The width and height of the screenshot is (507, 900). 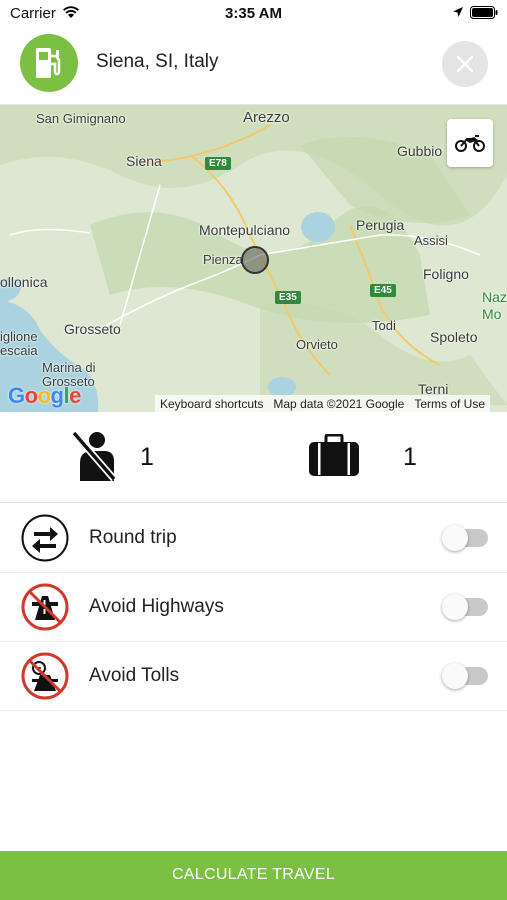 I want to click on option-avoid-highways: Avoid Highways, so click(x=253, y=607).